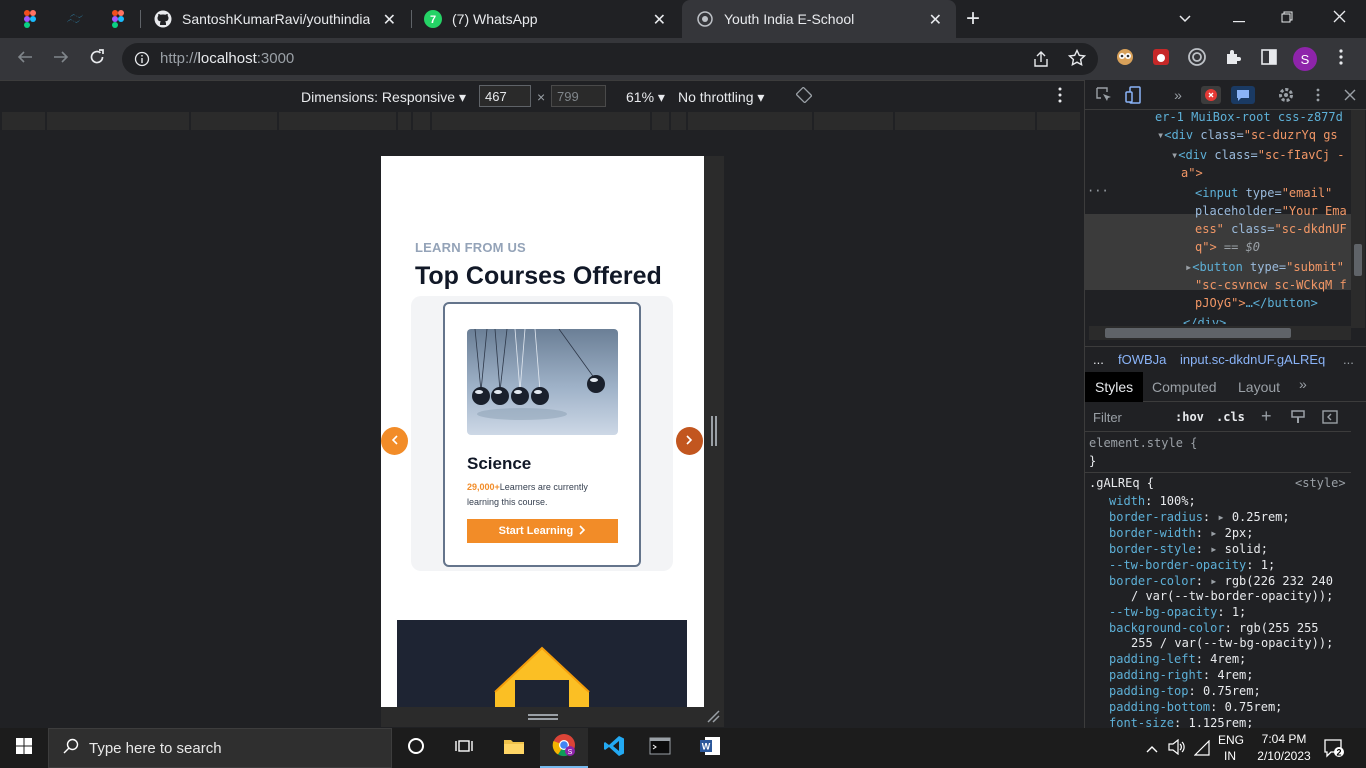 The height and width of the screenshot is (768, 1366). What do you see at coordinates (660, 748) in the screenshot?
I see `terminal-button` at bounding box center [660, 748].